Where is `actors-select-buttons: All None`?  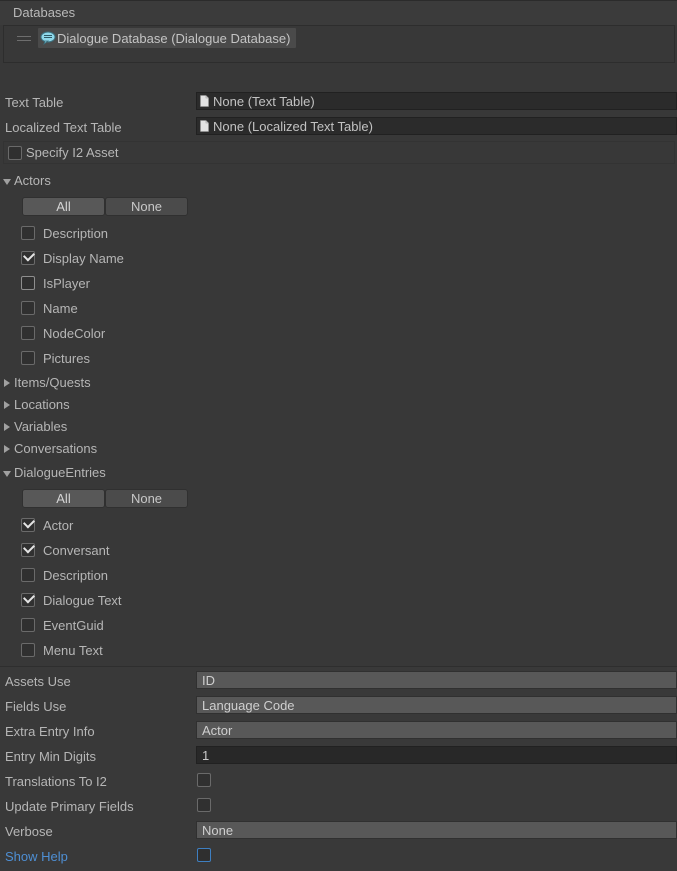 actors-select-buttons: All None is located at coordinates (338, 207).